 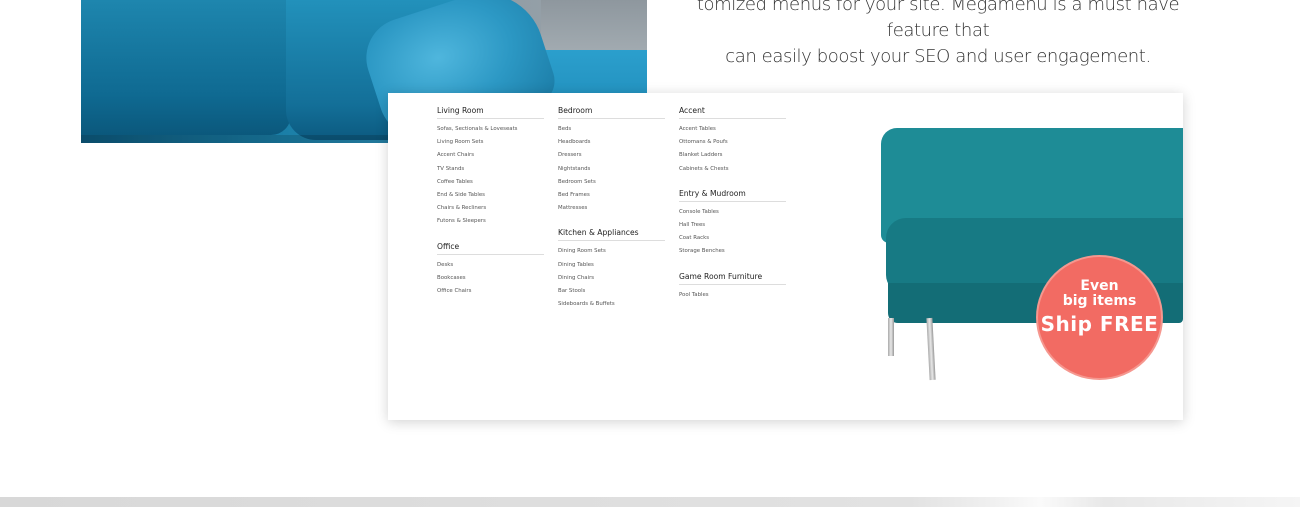 I want to click on menu-group-title: Office, so click(x=490, y=248).